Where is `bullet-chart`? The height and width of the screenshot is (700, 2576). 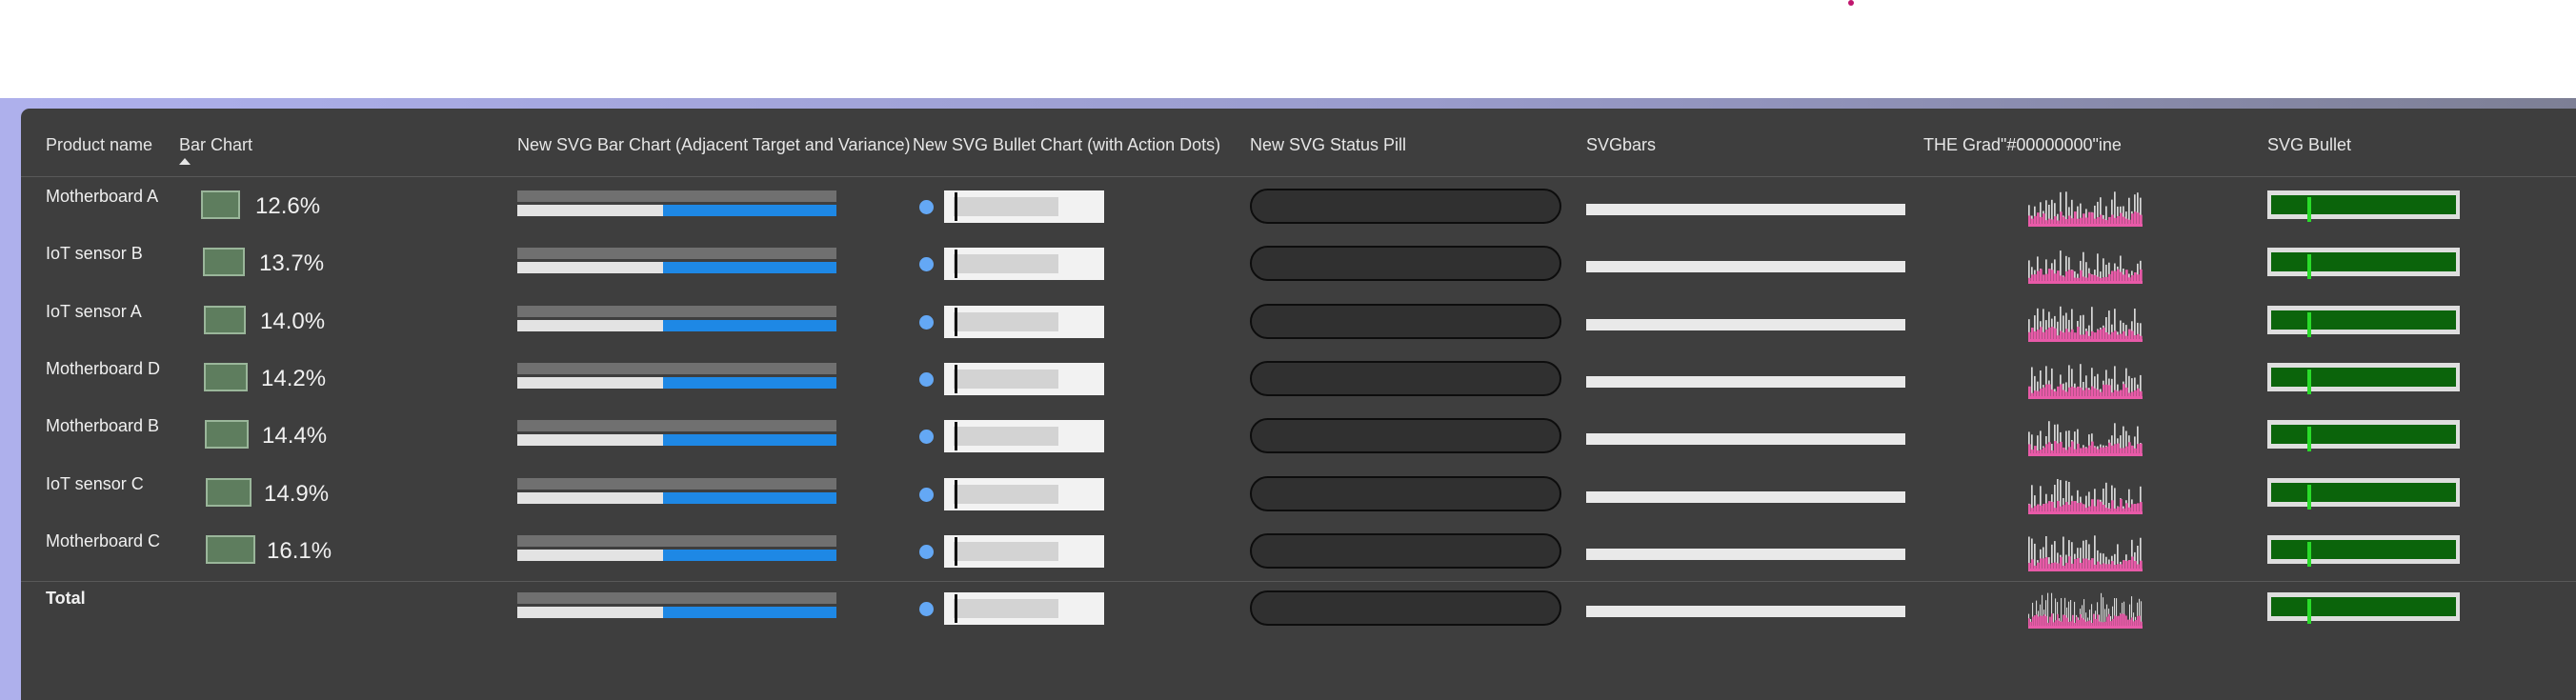
bullet-chart is located at coordinates (1024, 436).